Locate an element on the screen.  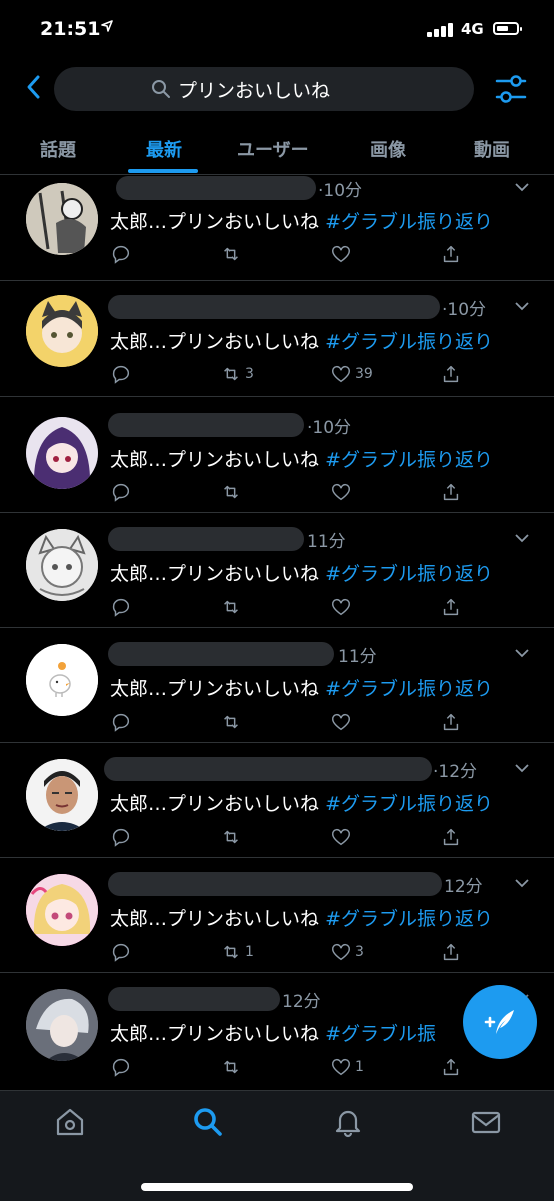
messages-envelope-icon is located at coordinates (486, 1122).